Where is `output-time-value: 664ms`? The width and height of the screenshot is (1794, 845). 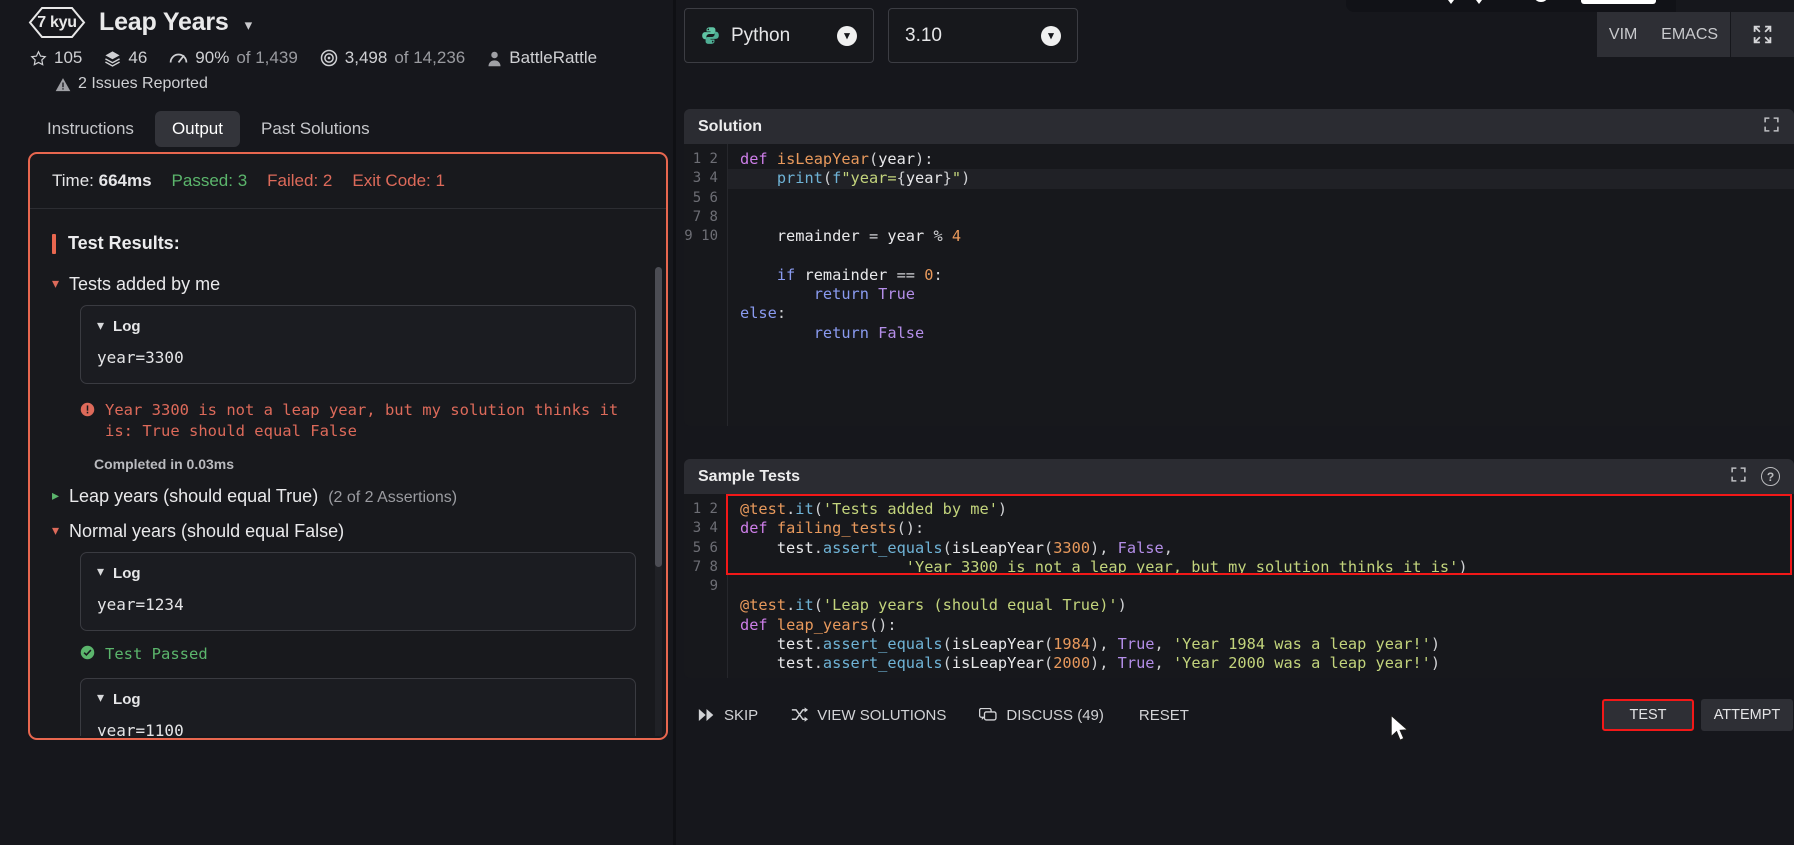 output-time-value: 664ms is located at coordinates (125, 180).